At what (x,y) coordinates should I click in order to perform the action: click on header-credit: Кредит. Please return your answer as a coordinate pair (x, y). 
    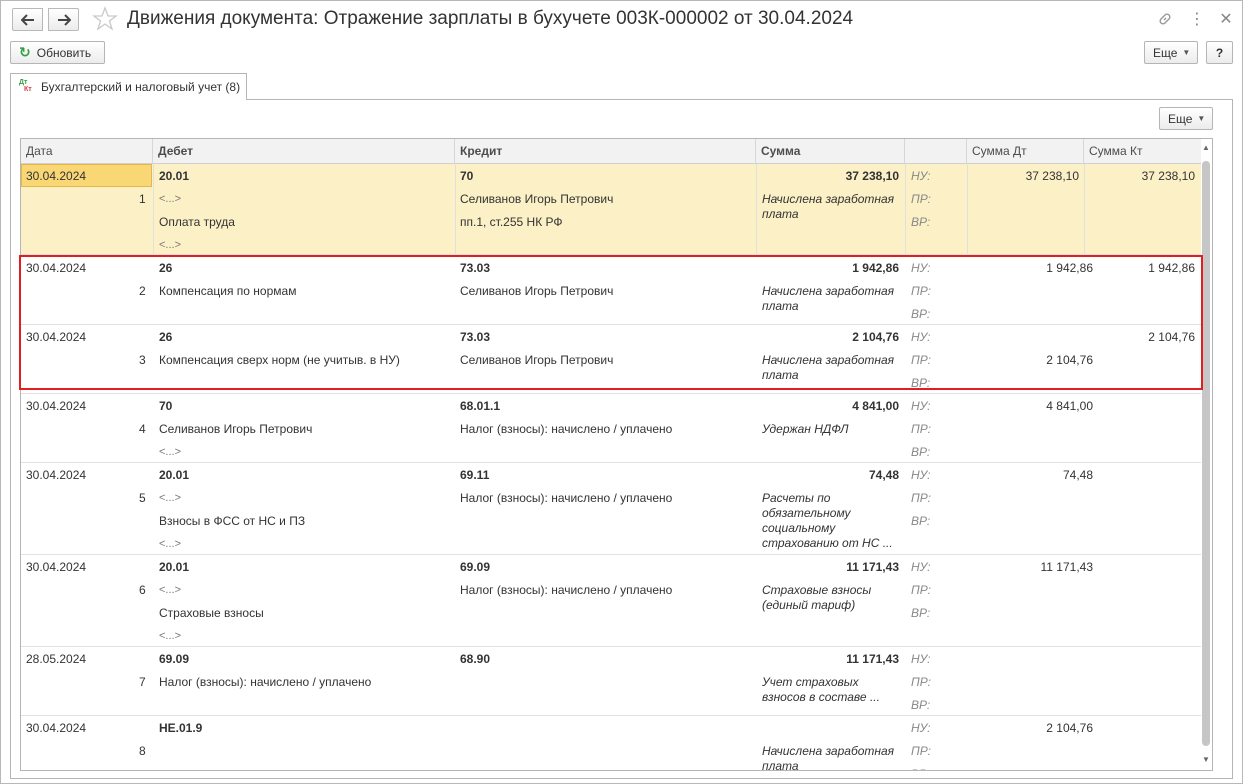
    Looking at the image, I should click on (605, 151).